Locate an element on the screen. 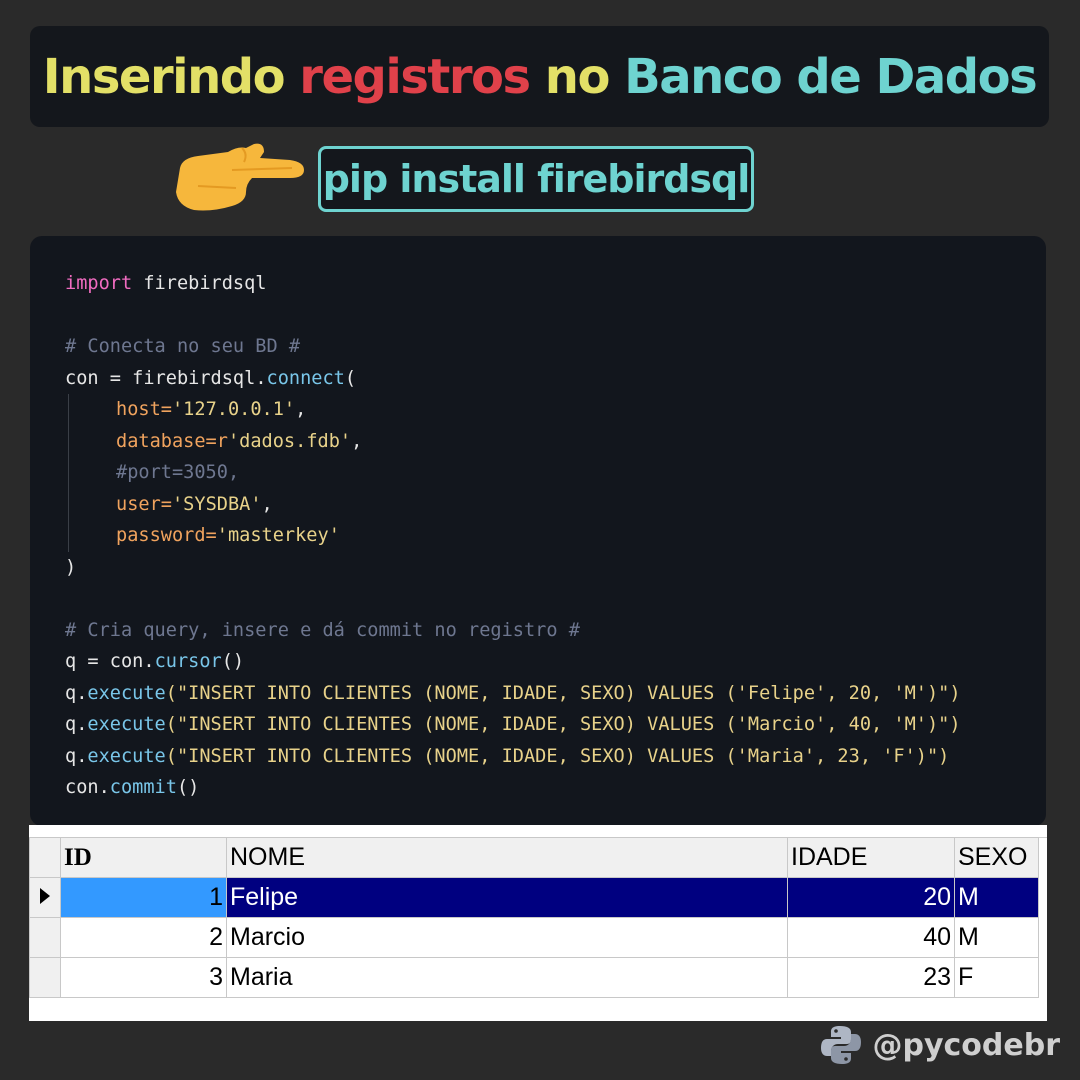 This screenshot has width=1080, height=1080. column-header-idade: IDADE is located at coordinates (871, 857).